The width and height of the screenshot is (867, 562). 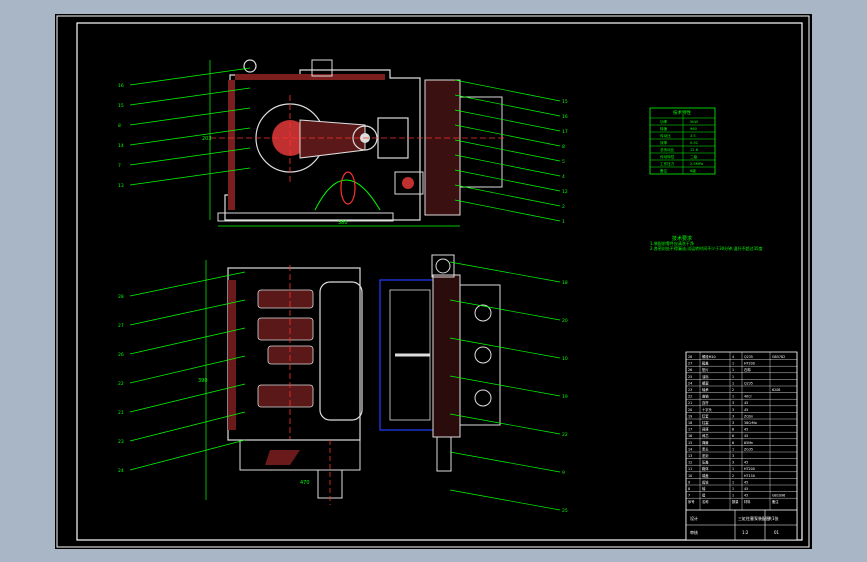 I want to click on dim-bottom-height: 390, so click(x=203, y=381).